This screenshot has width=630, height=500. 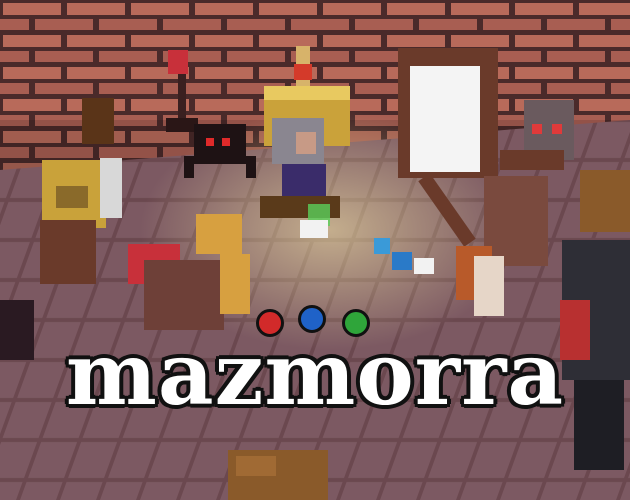 I want to click on bottom-crate, so click(x=278, y=475).